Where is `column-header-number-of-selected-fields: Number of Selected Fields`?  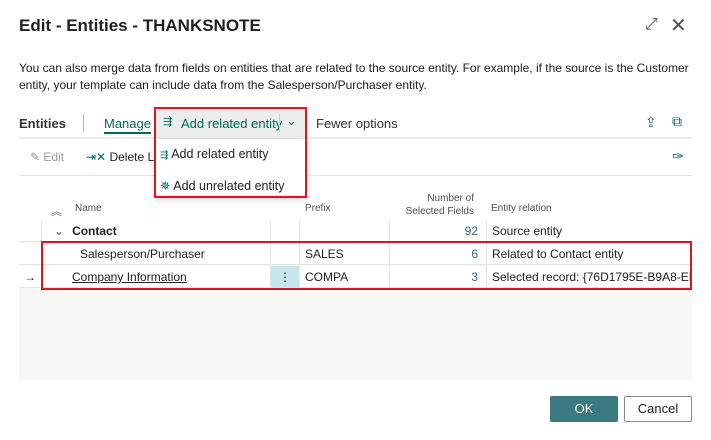
column-header-number-of-selected-fields: Number of Selected Fields is located at coordinates (437, 205).